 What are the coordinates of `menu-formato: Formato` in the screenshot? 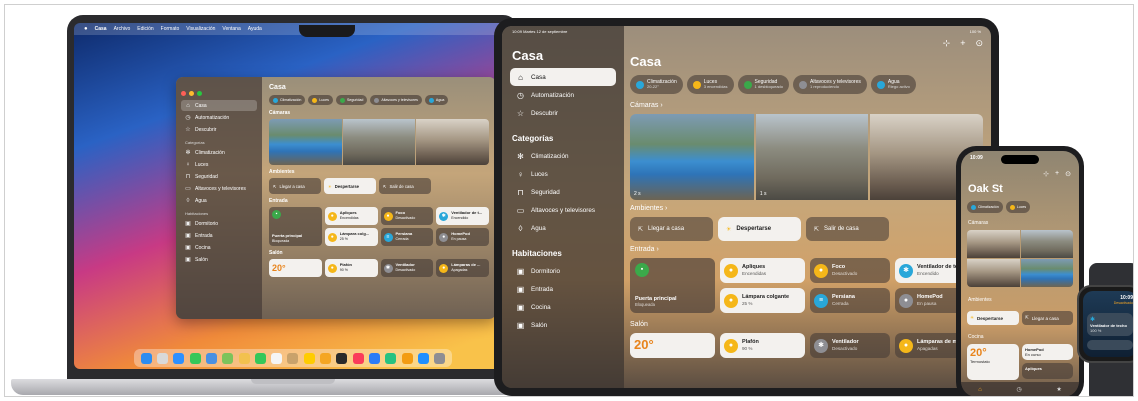 It's located at (170, 29).